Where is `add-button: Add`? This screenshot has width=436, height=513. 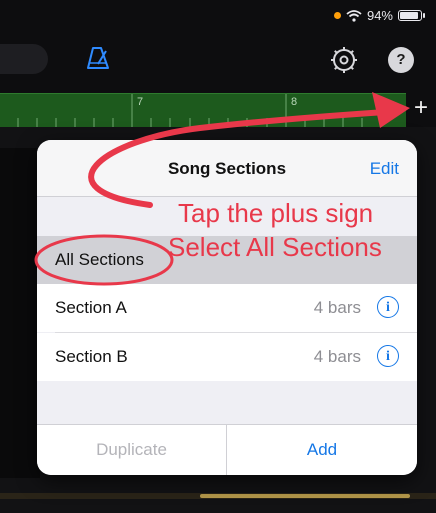 add-button: Add is located at coordinates (322, 450).